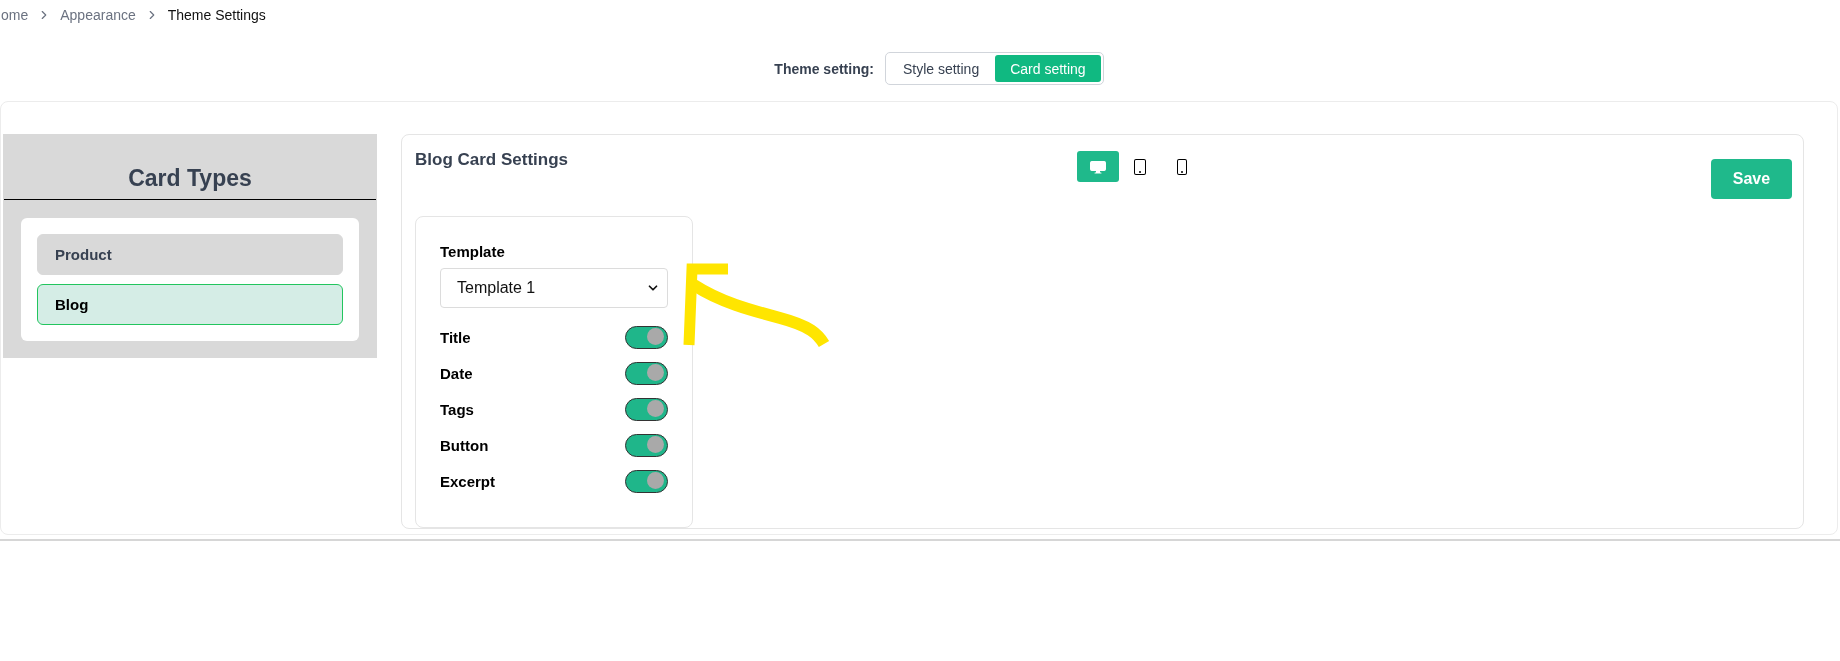  Describe the element at coordinates (456, 373) in the screenshot. I see `option-label: Date` at that location.